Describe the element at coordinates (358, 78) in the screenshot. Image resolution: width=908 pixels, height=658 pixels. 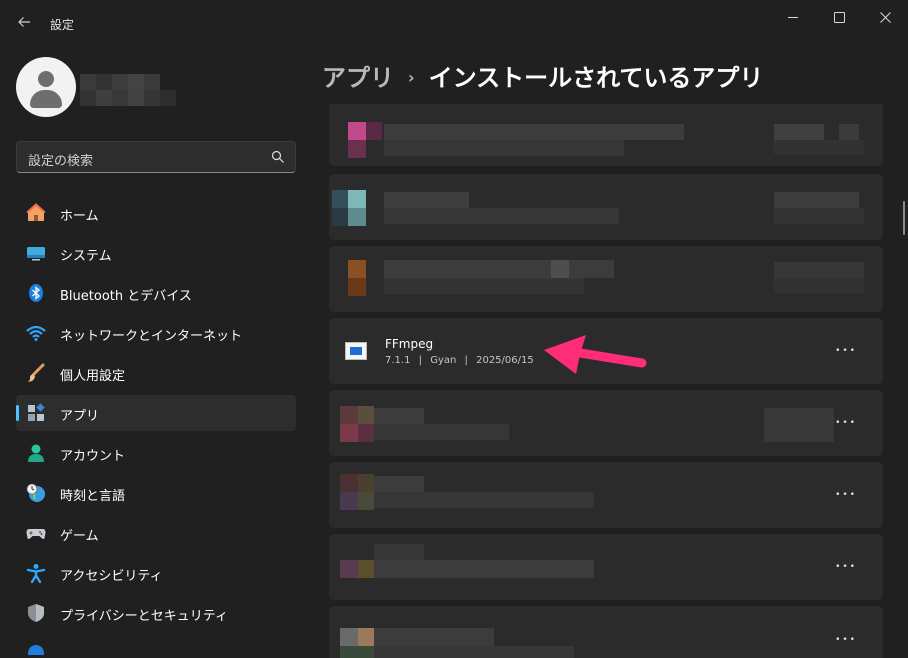
I see `breadcrumb-parent: アプリ` at that location.